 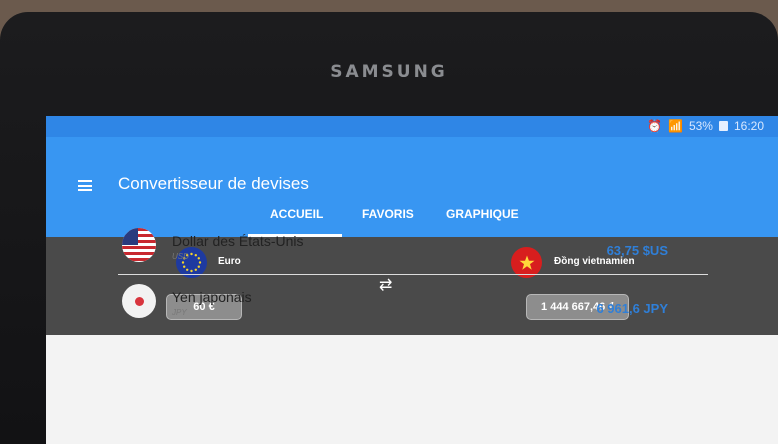 I want to click on hamburger-menu-icon, so click(x=85, y=185).